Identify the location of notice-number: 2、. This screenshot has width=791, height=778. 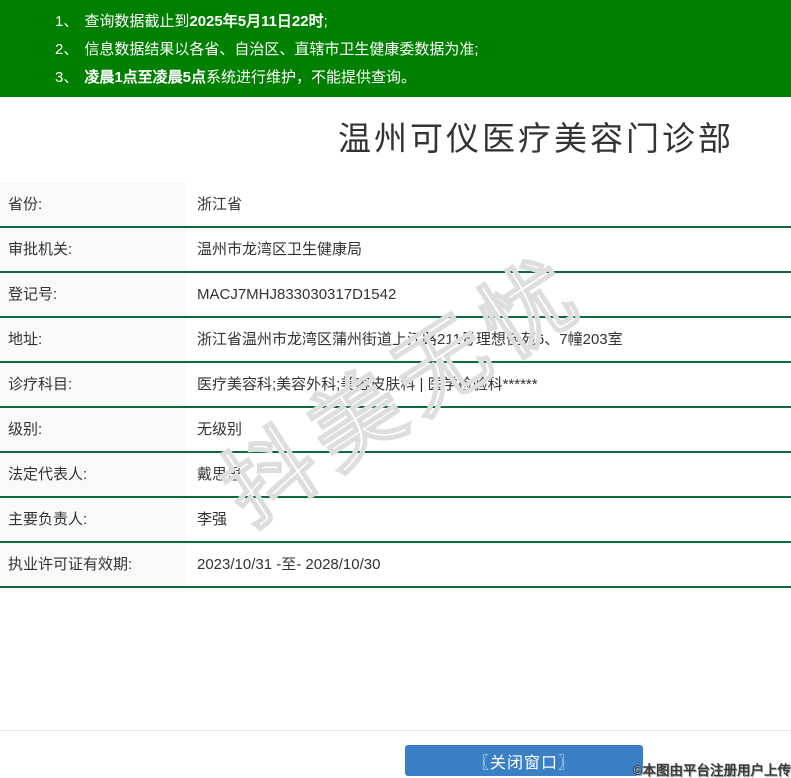
(67, 49).